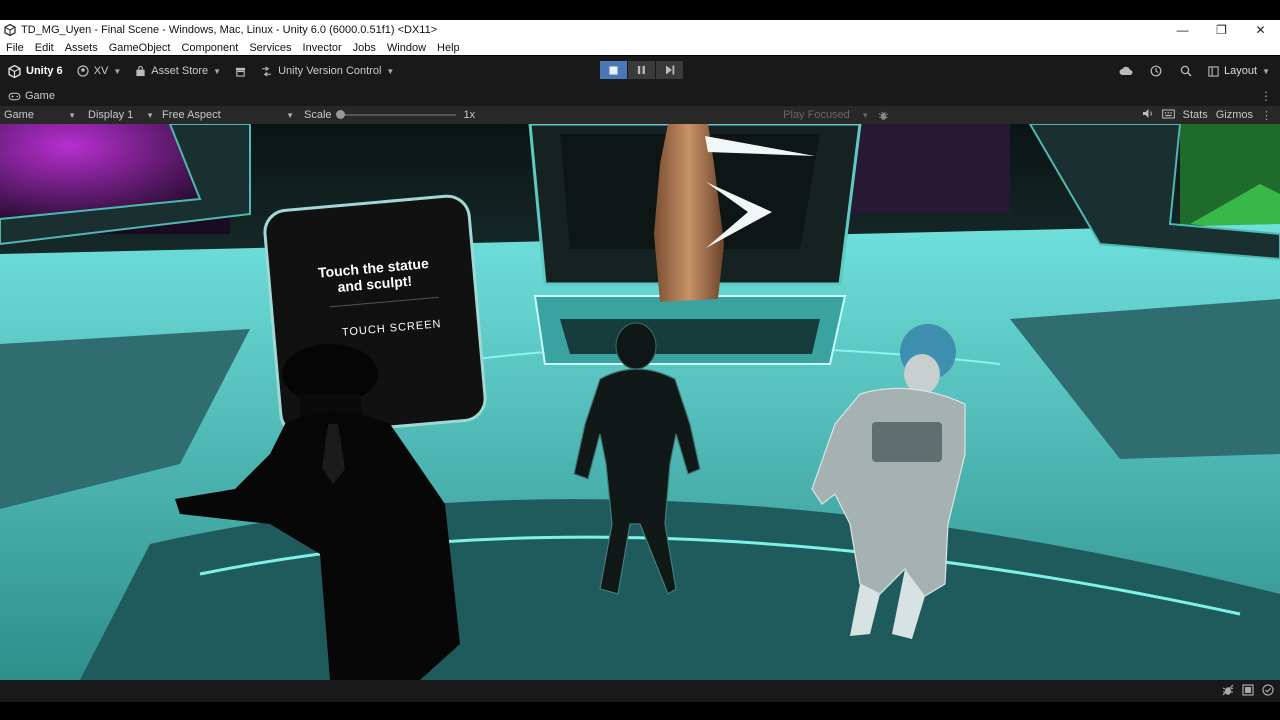  What do you see at coordinates (191, 115) in the screenshot?
I see `aspect-label: Free Aspect` at bounding box center [191, 115].